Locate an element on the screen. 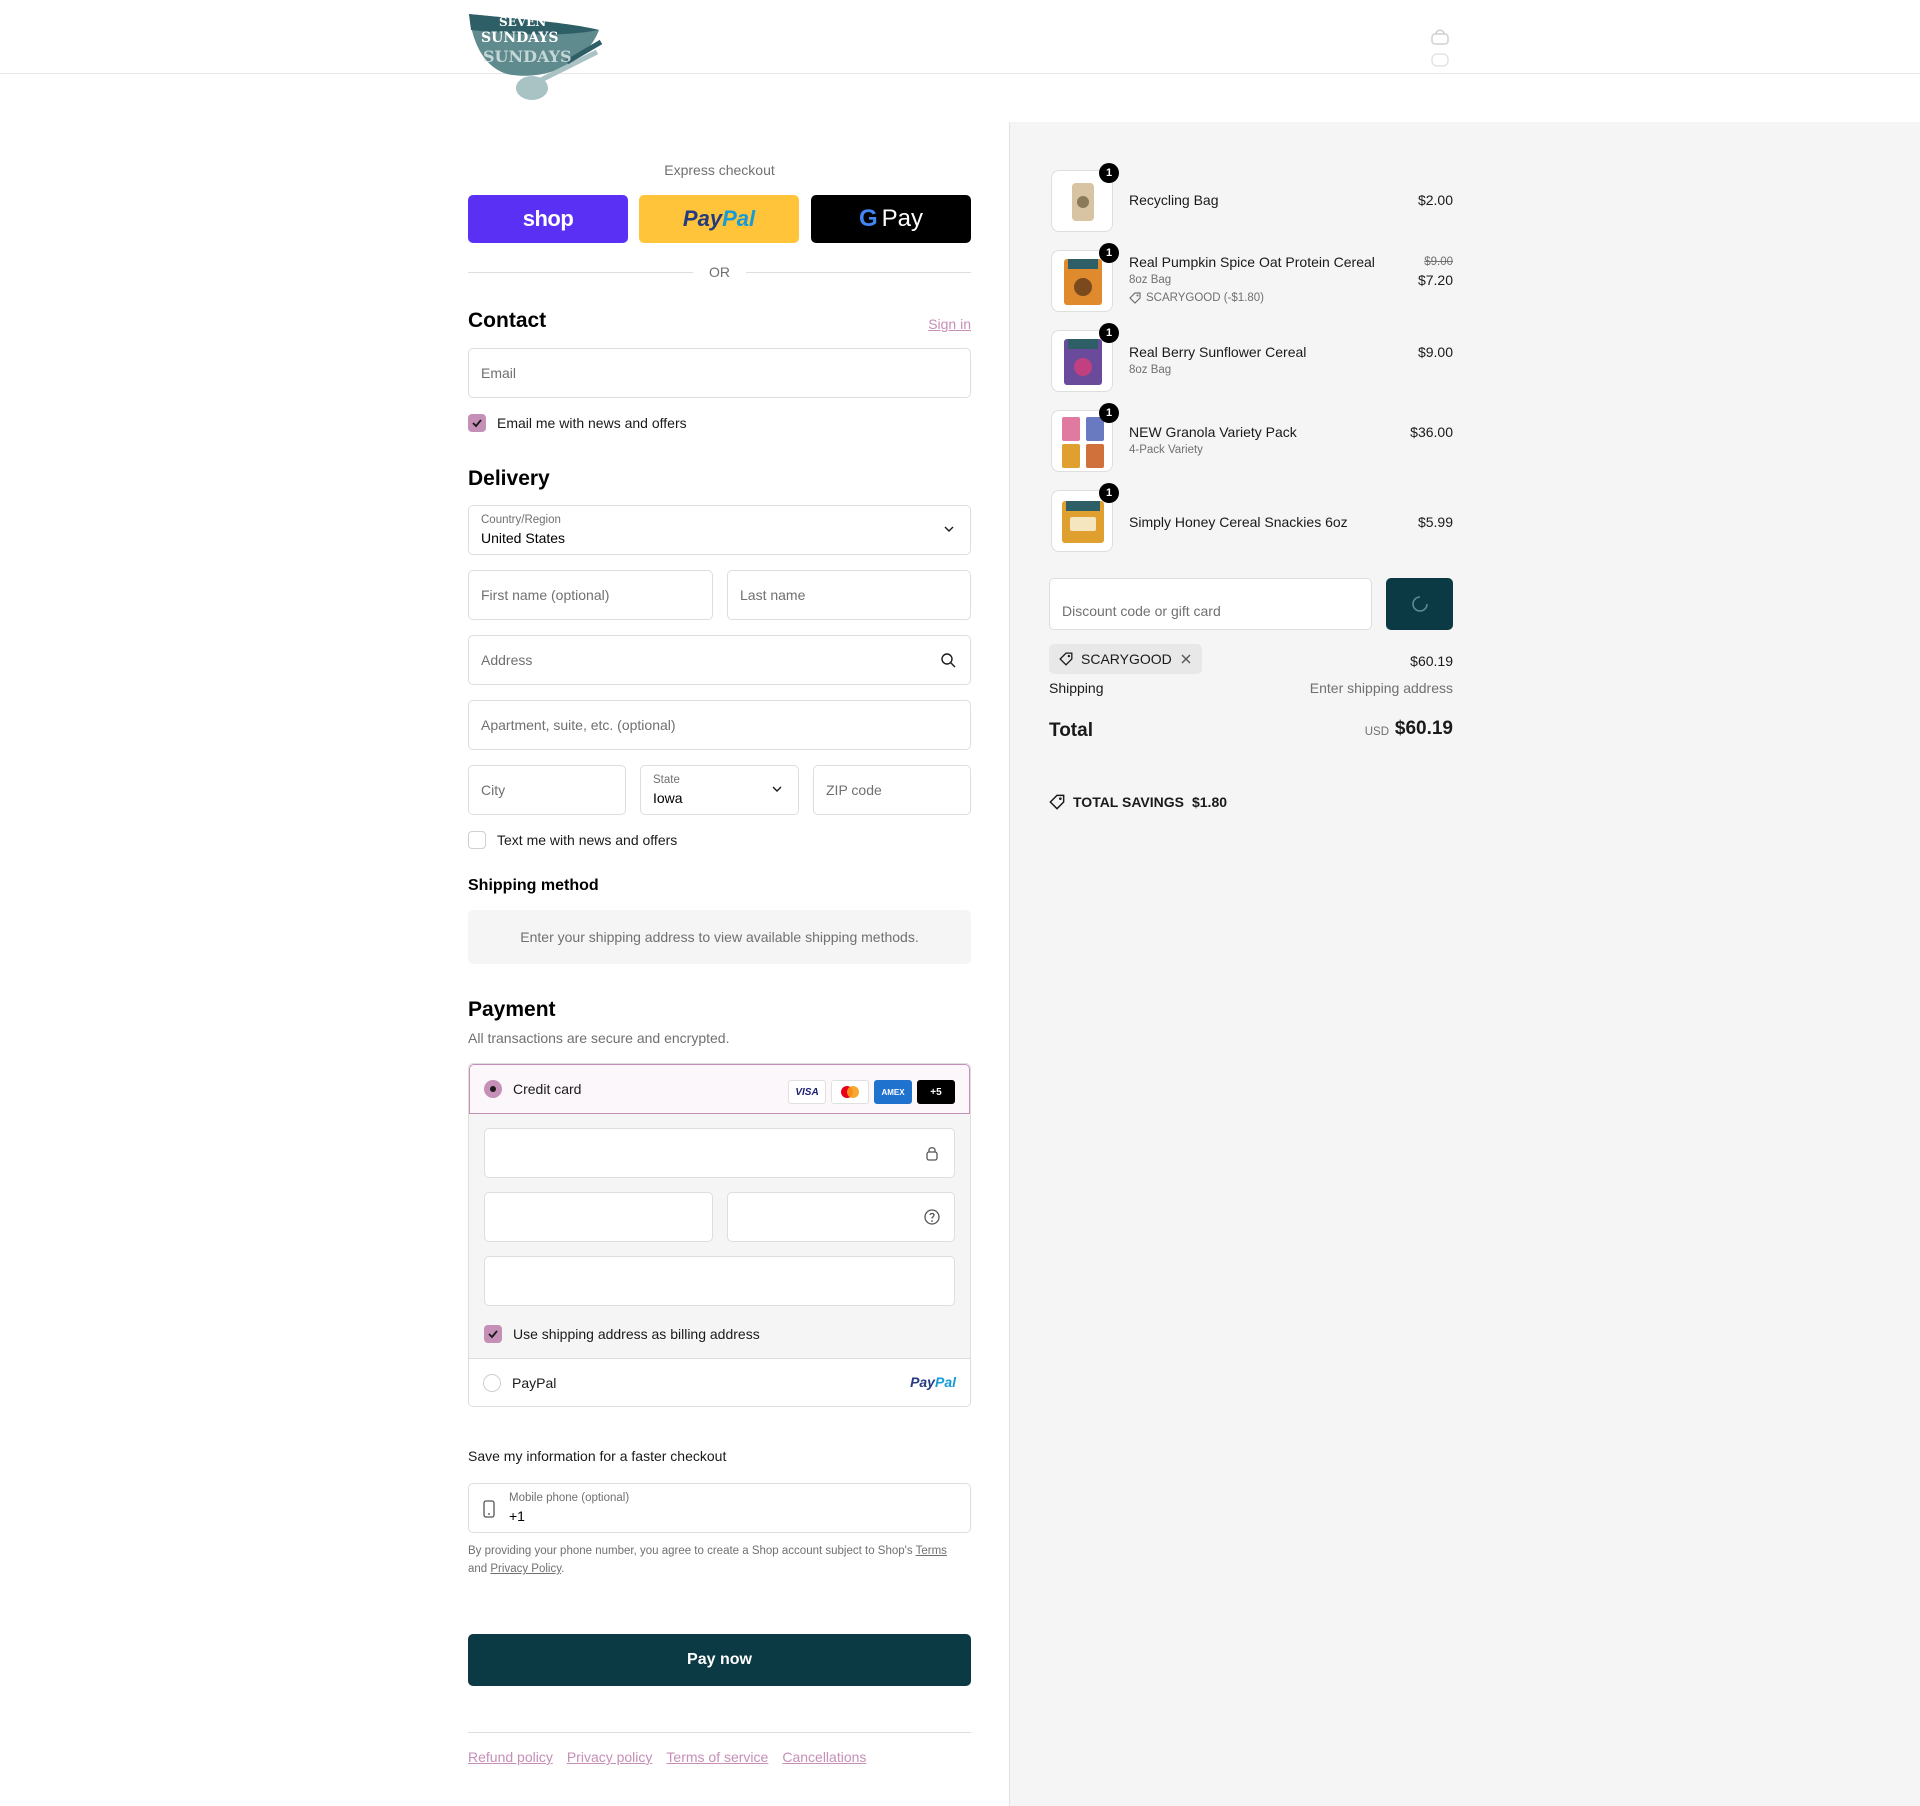 This screenshot has width=1920, height=1806. radio-selected is located at coordinates (493, 1089).